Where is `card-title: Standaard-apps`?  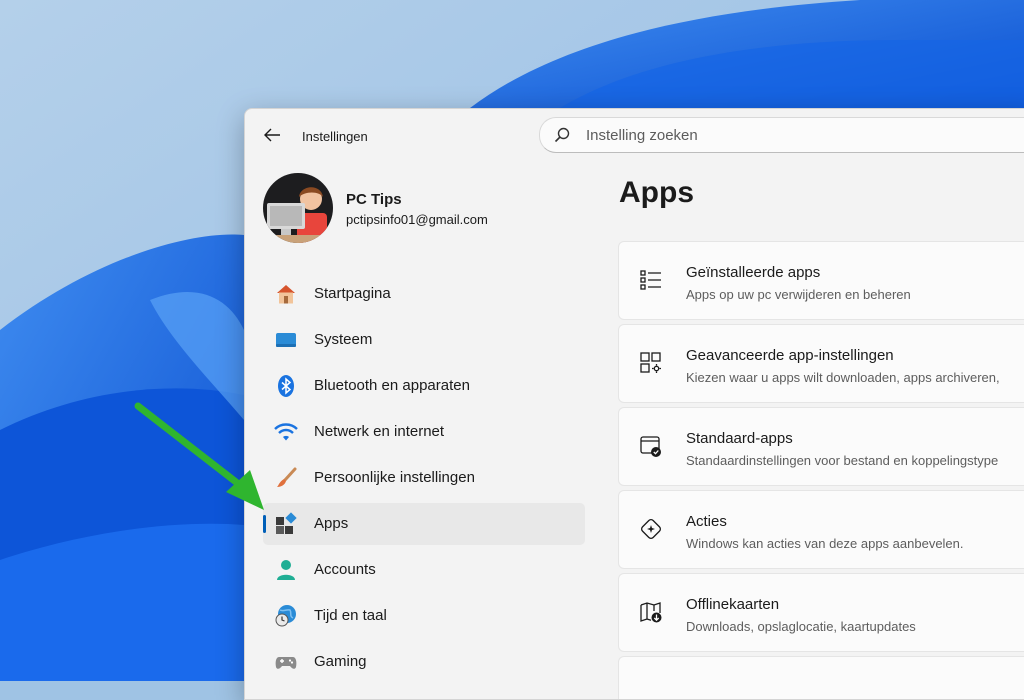
card-title: Standaard-apps is located at coordinates (739, 438).